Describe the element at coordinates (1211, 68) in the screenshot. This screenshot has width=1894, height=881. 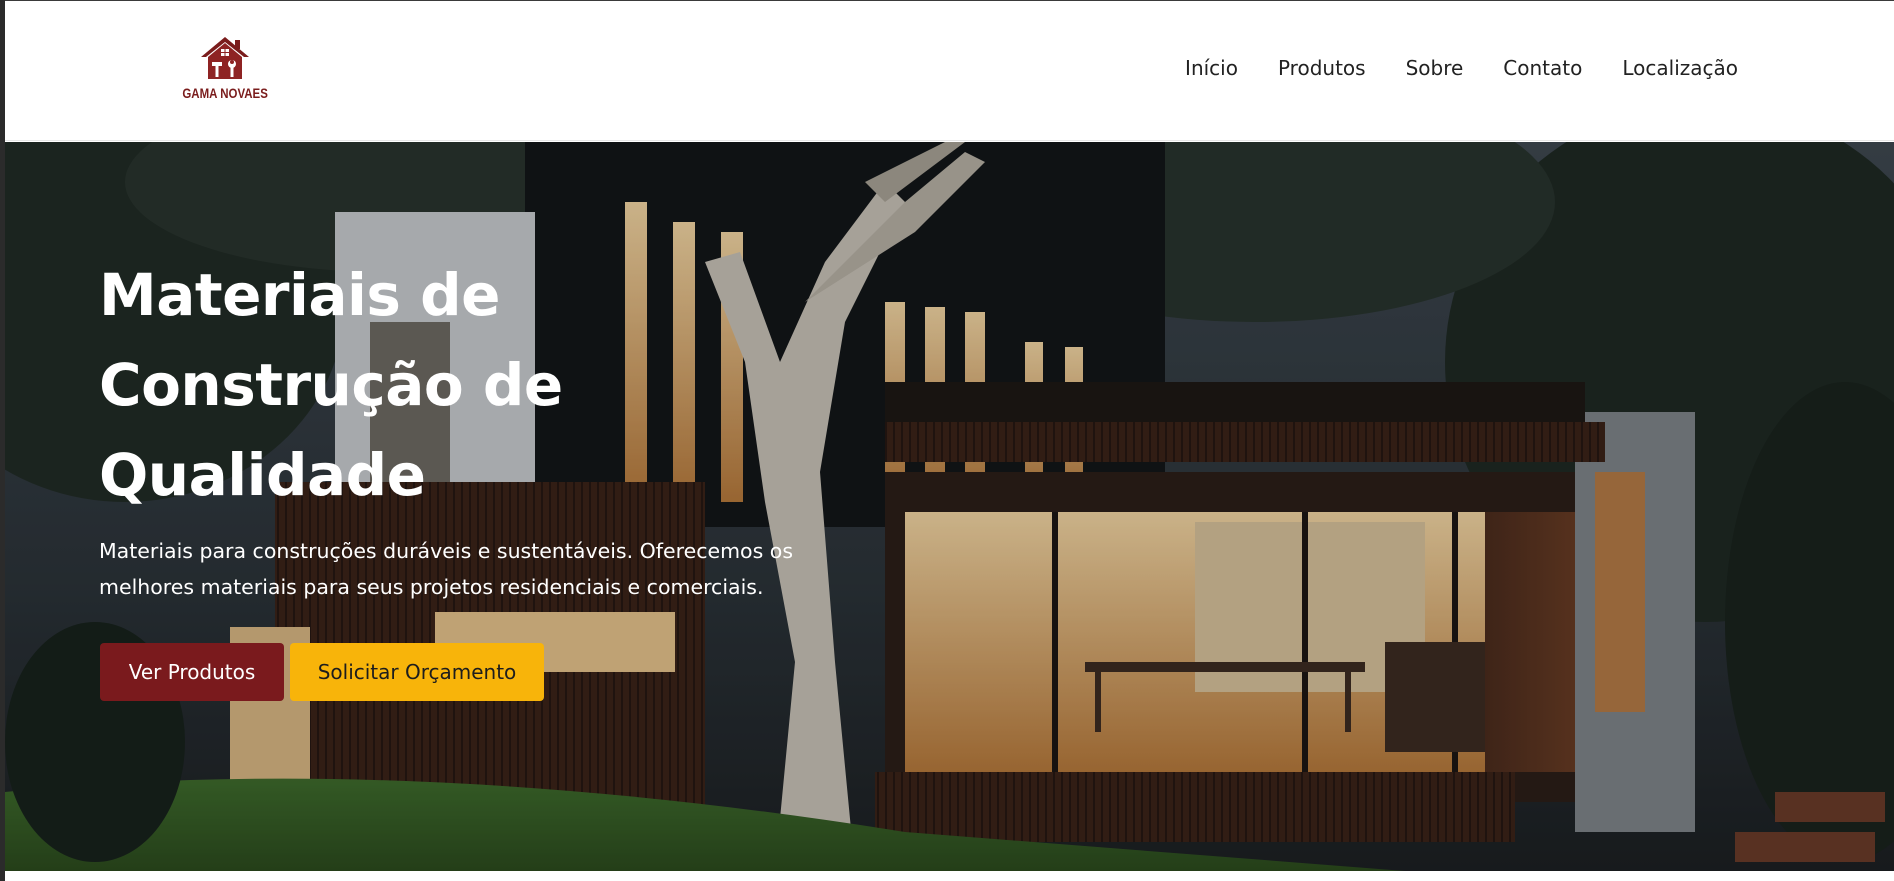
I see `nav-item-inicio: Início` at that location.